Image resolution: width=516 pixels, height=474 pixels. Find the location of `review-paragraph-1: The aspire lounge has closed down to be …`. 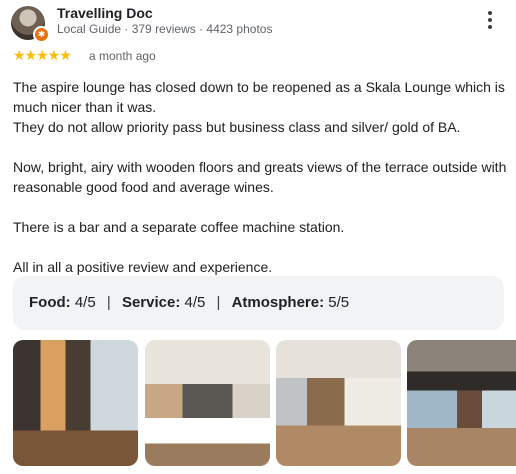

review-paragraph-1: The aspire lounge has closed down to be … is located at coordinates (259, 107).